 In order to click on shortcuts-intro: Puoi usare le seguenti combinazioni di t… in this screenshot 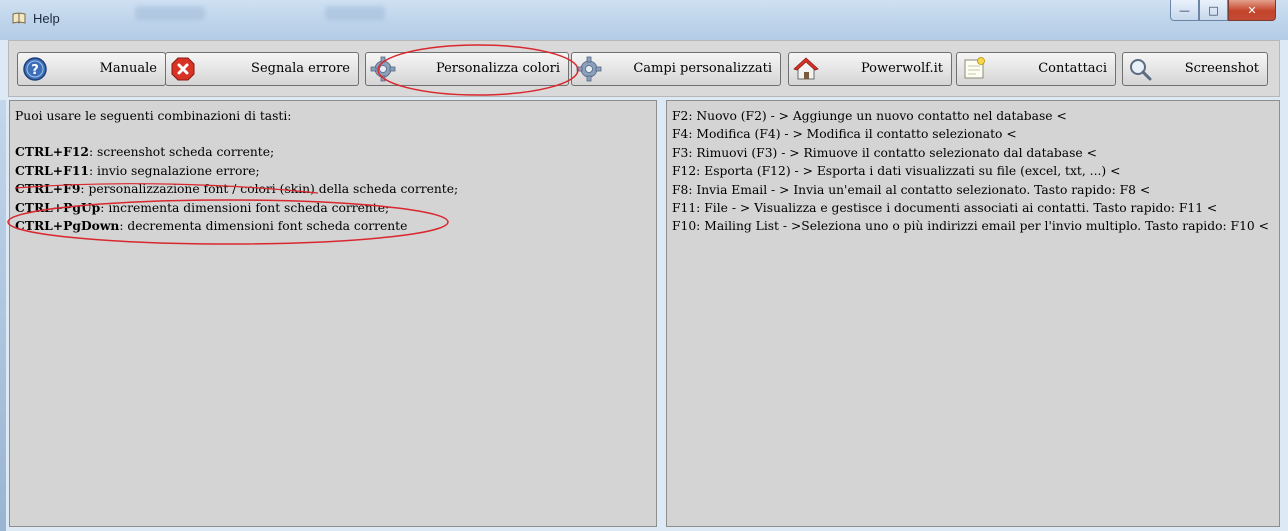, I will do `click(153, 116)`.